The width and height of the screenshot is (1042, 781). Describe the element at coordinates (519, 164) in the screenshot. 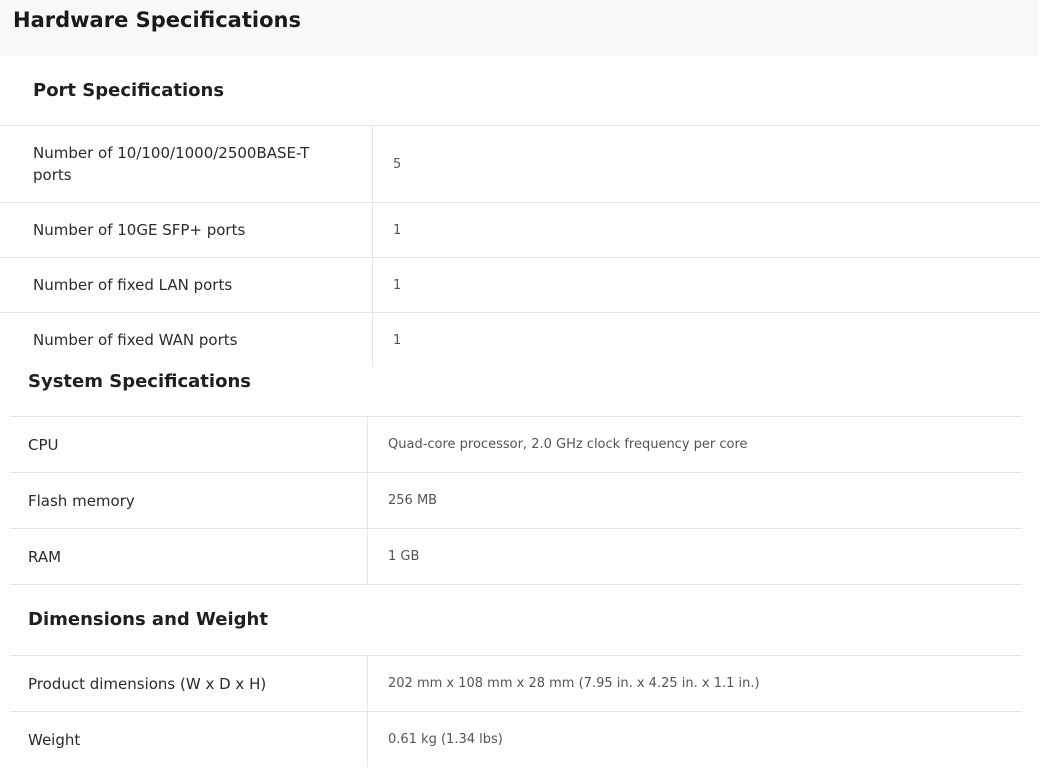

I see `spec-row: Number of 10/100/1000/2500BASE-T ports 5` at that location.